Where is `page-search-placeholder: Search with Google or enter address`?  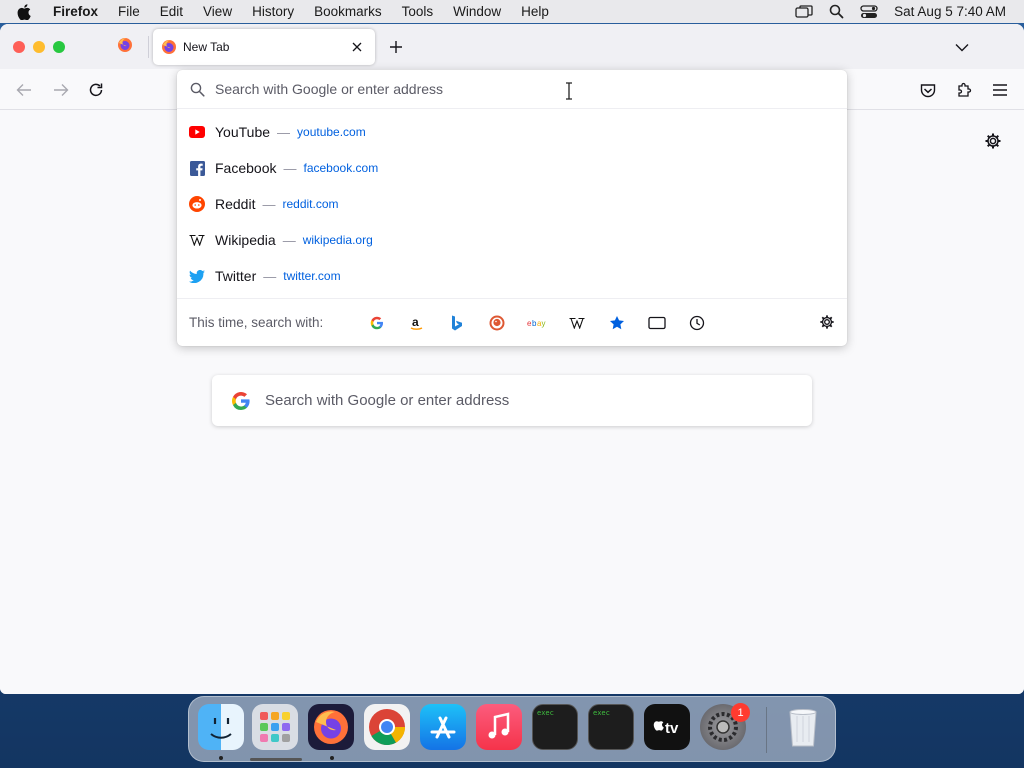
page-search-placeholder: Search with Google or enter address is located at coordinates (387, 400).